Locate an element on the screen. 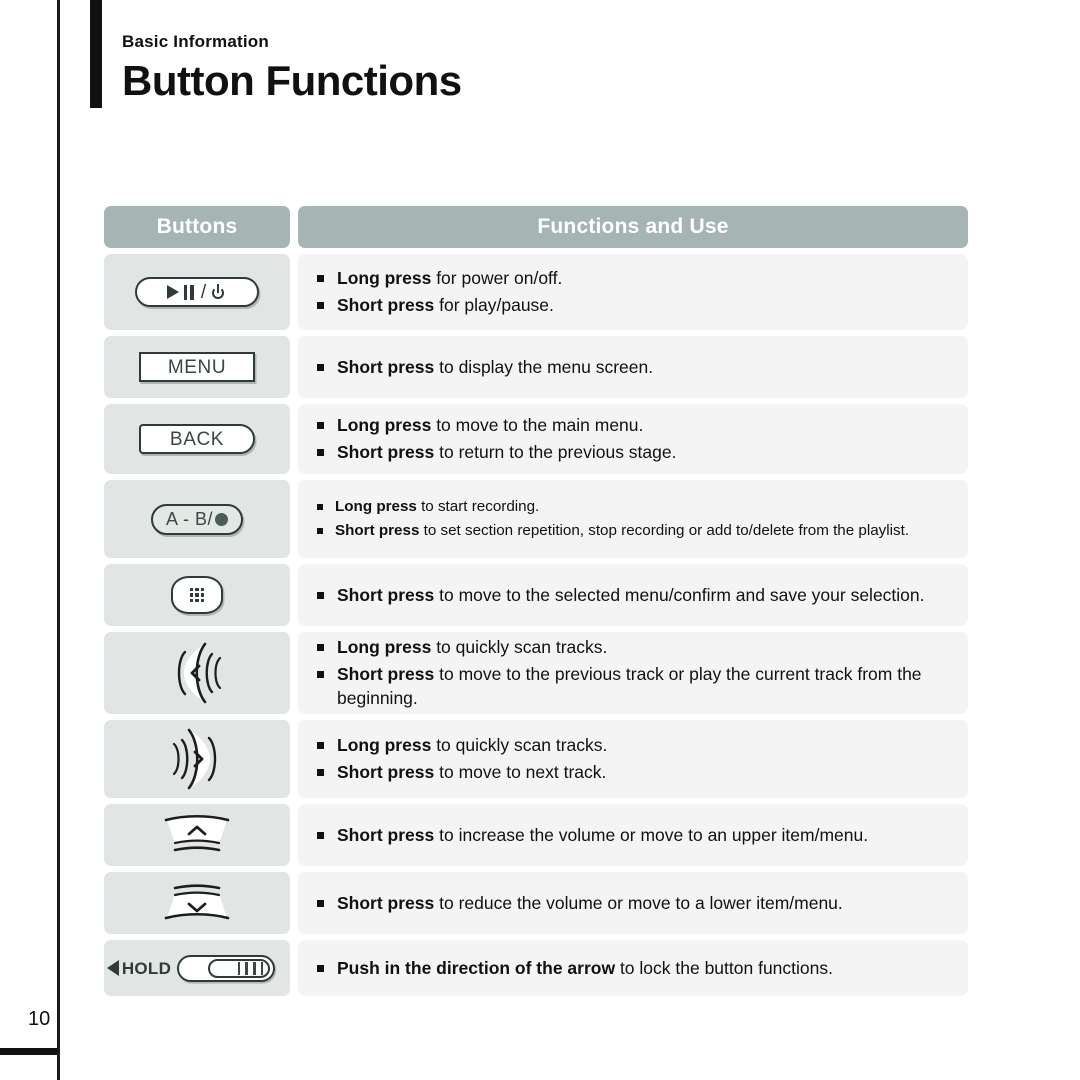 The width and height of the screenshot is (1080, 1080). play-pause-power-button: / is located at coordinates (197, 292).